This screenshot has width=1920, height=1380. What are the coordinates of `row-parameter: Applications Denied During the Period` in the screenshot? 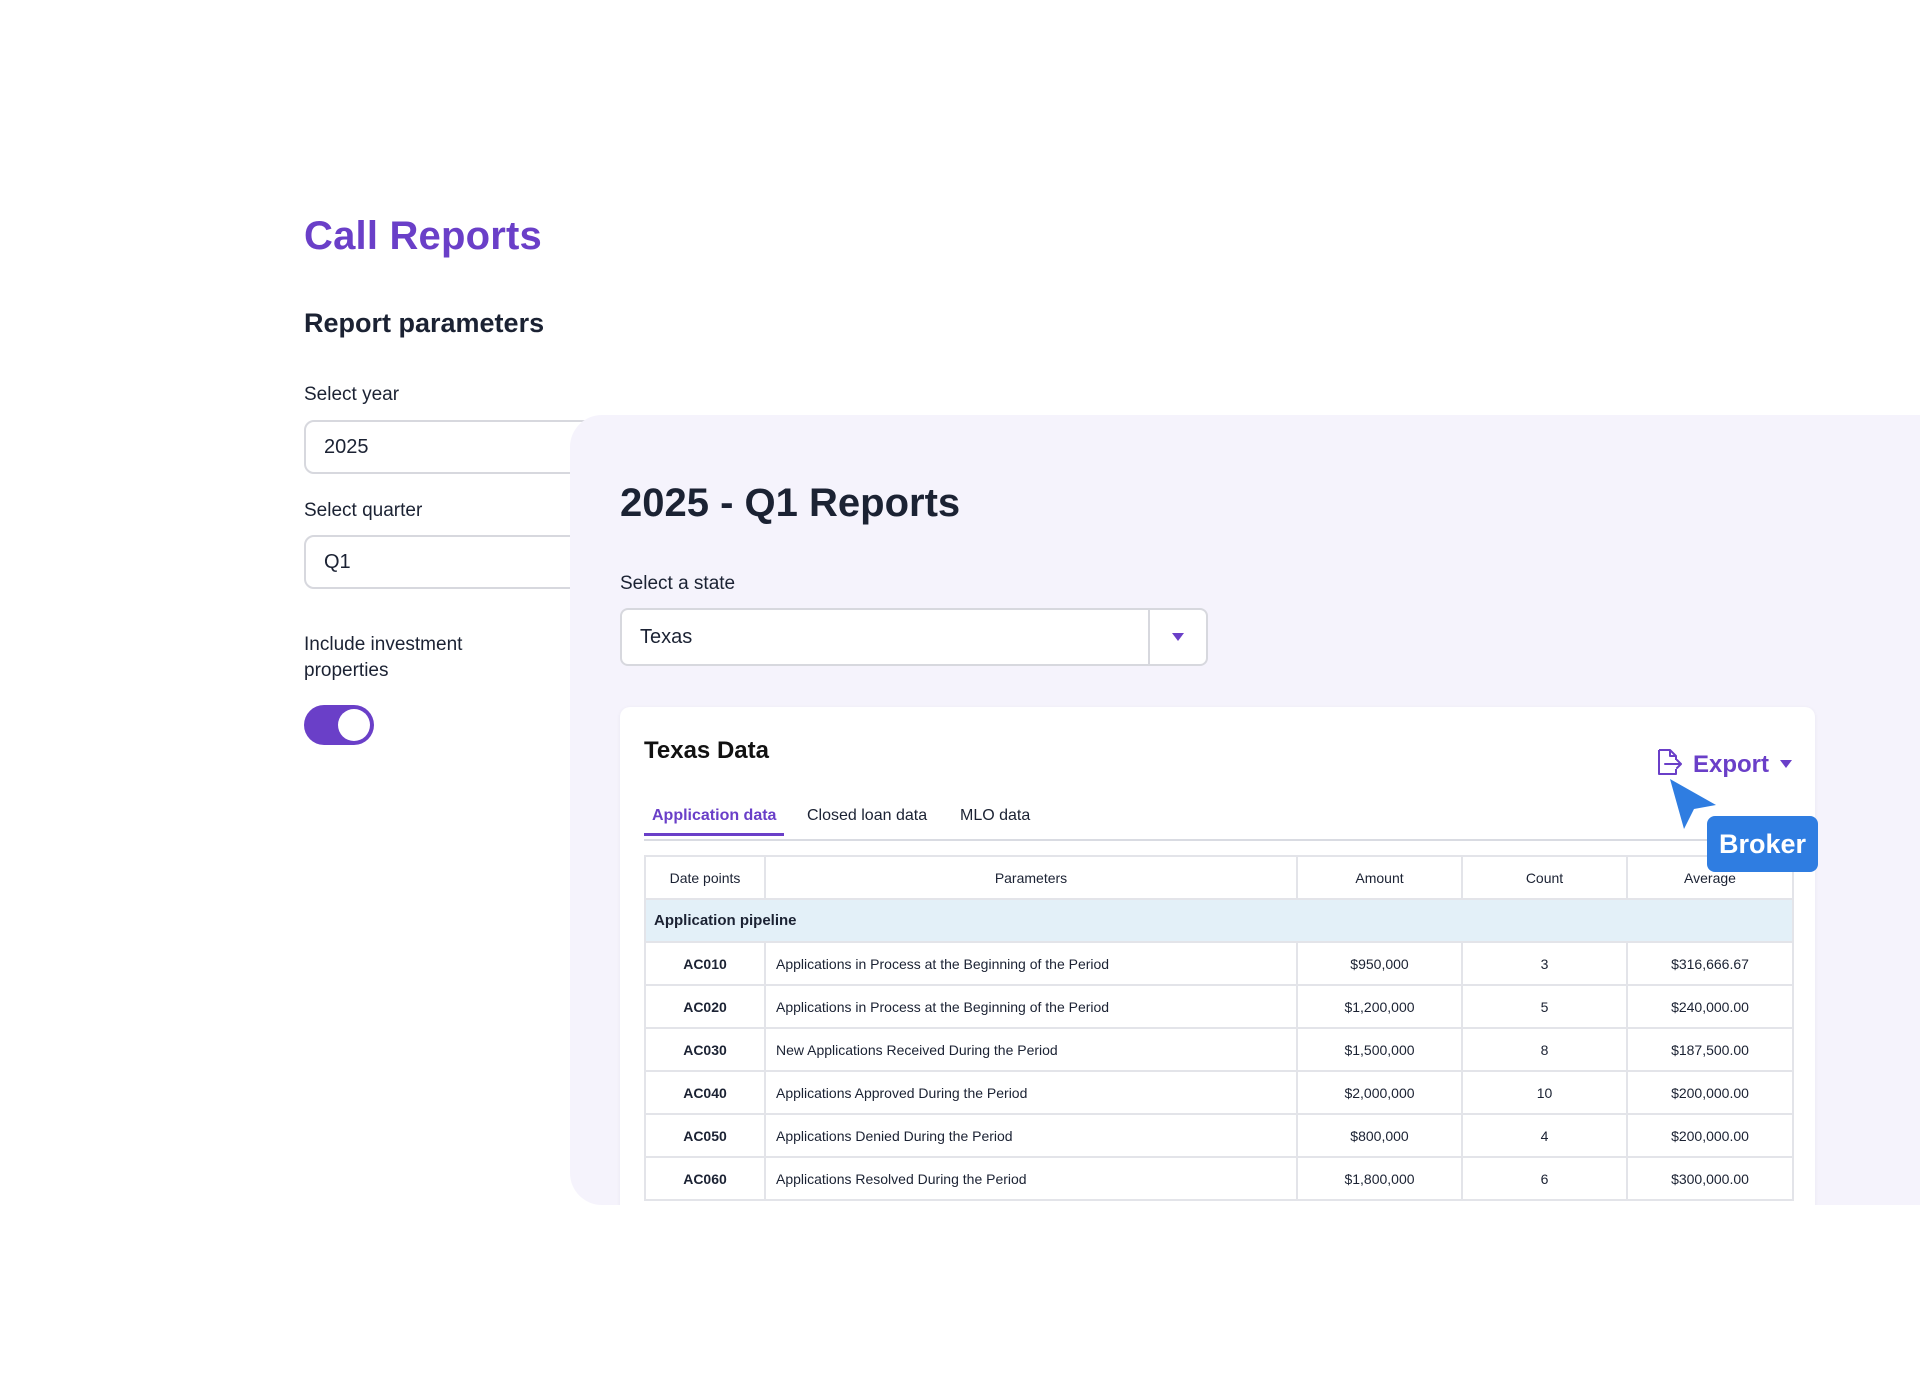 It's located at (1031, 1135).